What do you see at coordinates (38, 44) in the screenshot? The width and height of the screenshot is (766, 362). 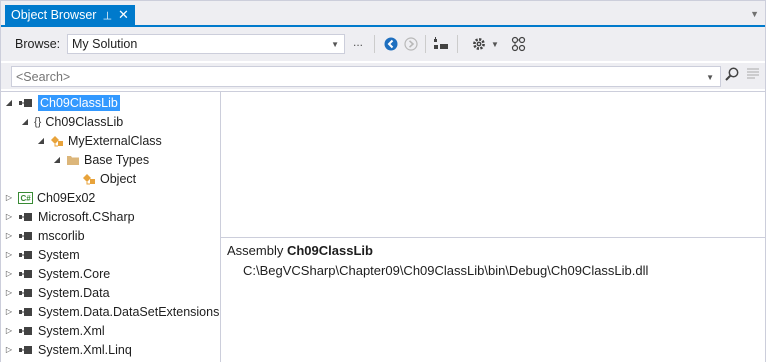 I see `browse-label: Browse:` at bounding box center [38, 44].